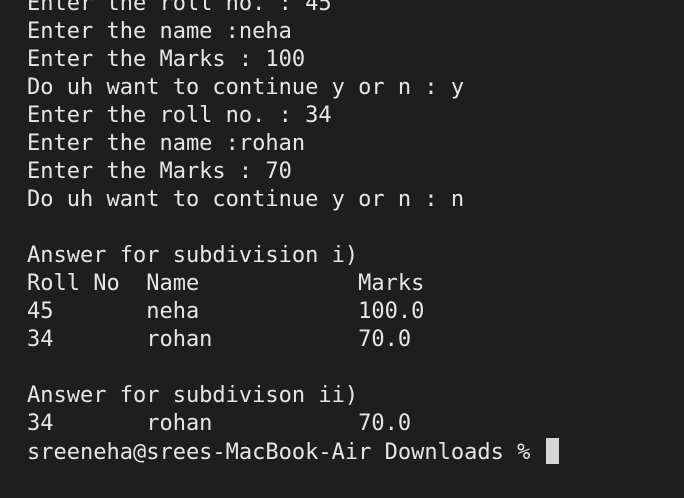 This screenshot has width=684, height=498. Describe the element at coordinates (179, 115) in the screenshot. I see `output-line: Enter the roll no. : 34` at that location.